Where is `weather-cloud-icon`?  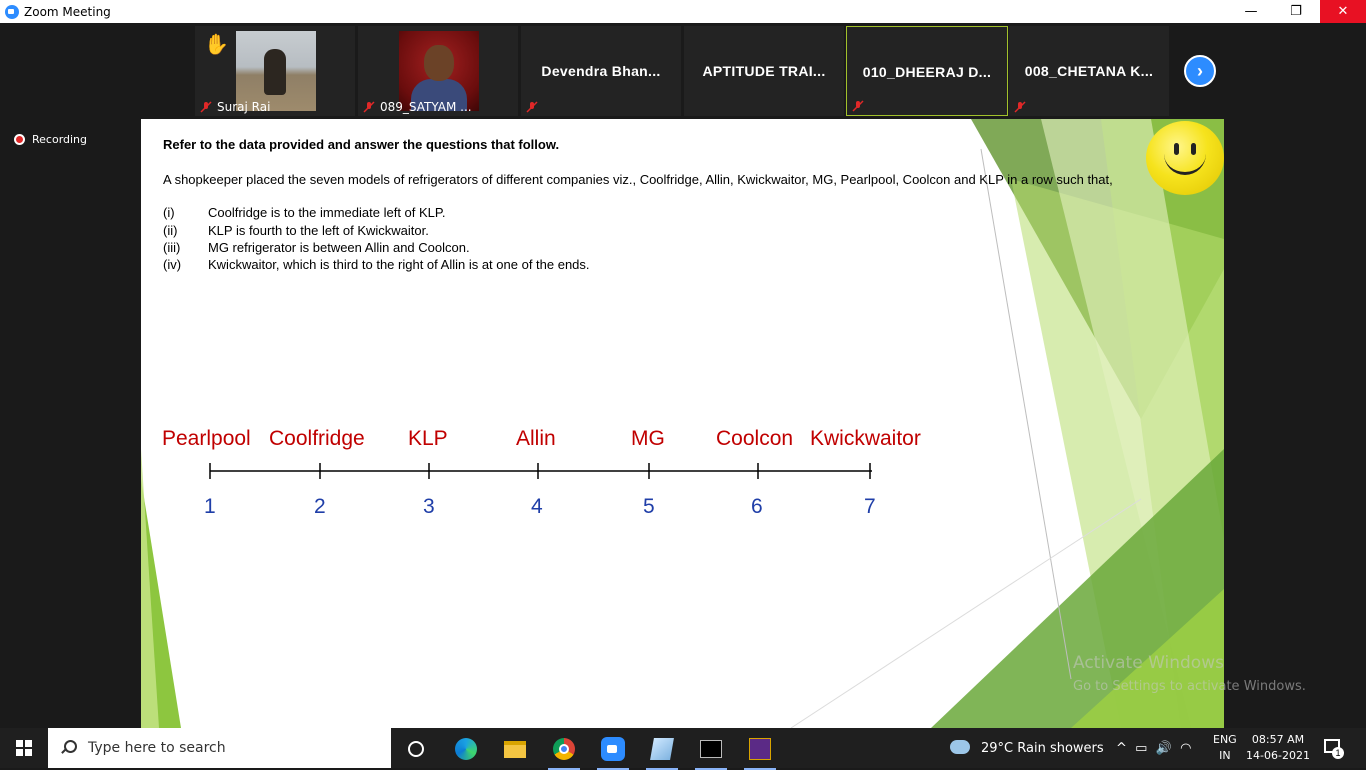
weather-cloud-icon is located at coordinates (960, 747).